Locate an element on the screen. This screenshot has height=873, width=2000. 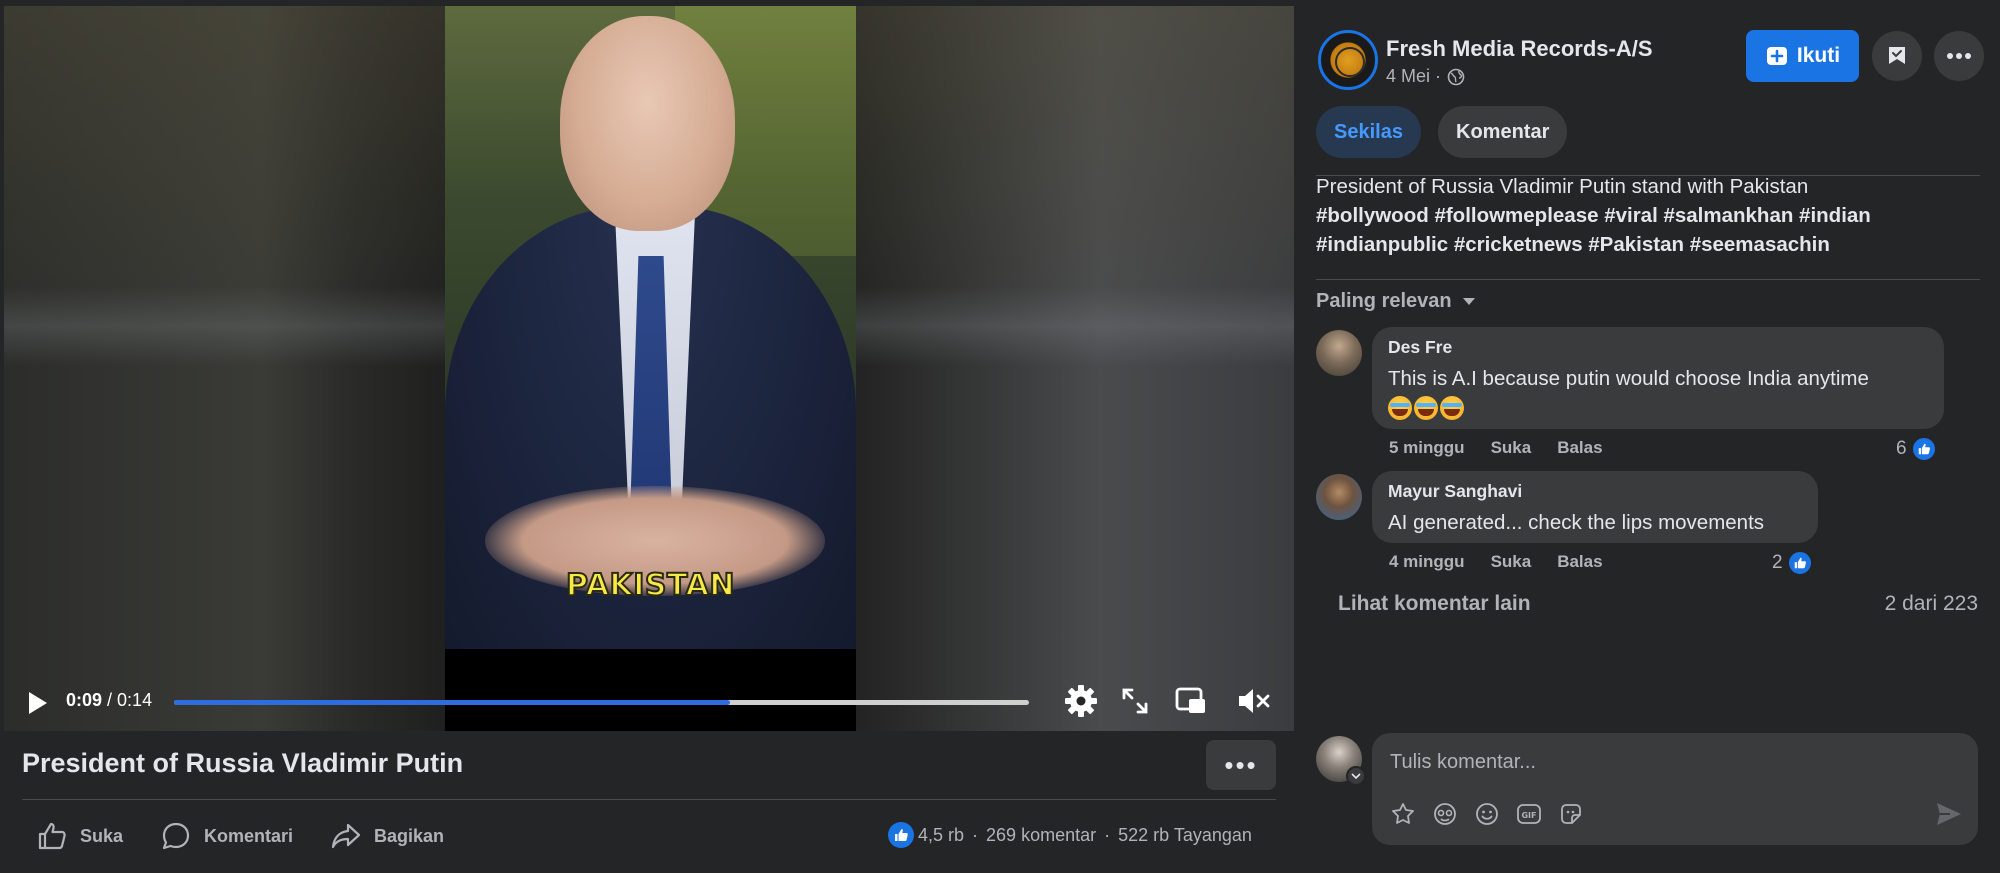
follow-button: Ikuti is located at coordinates (1802, 56).